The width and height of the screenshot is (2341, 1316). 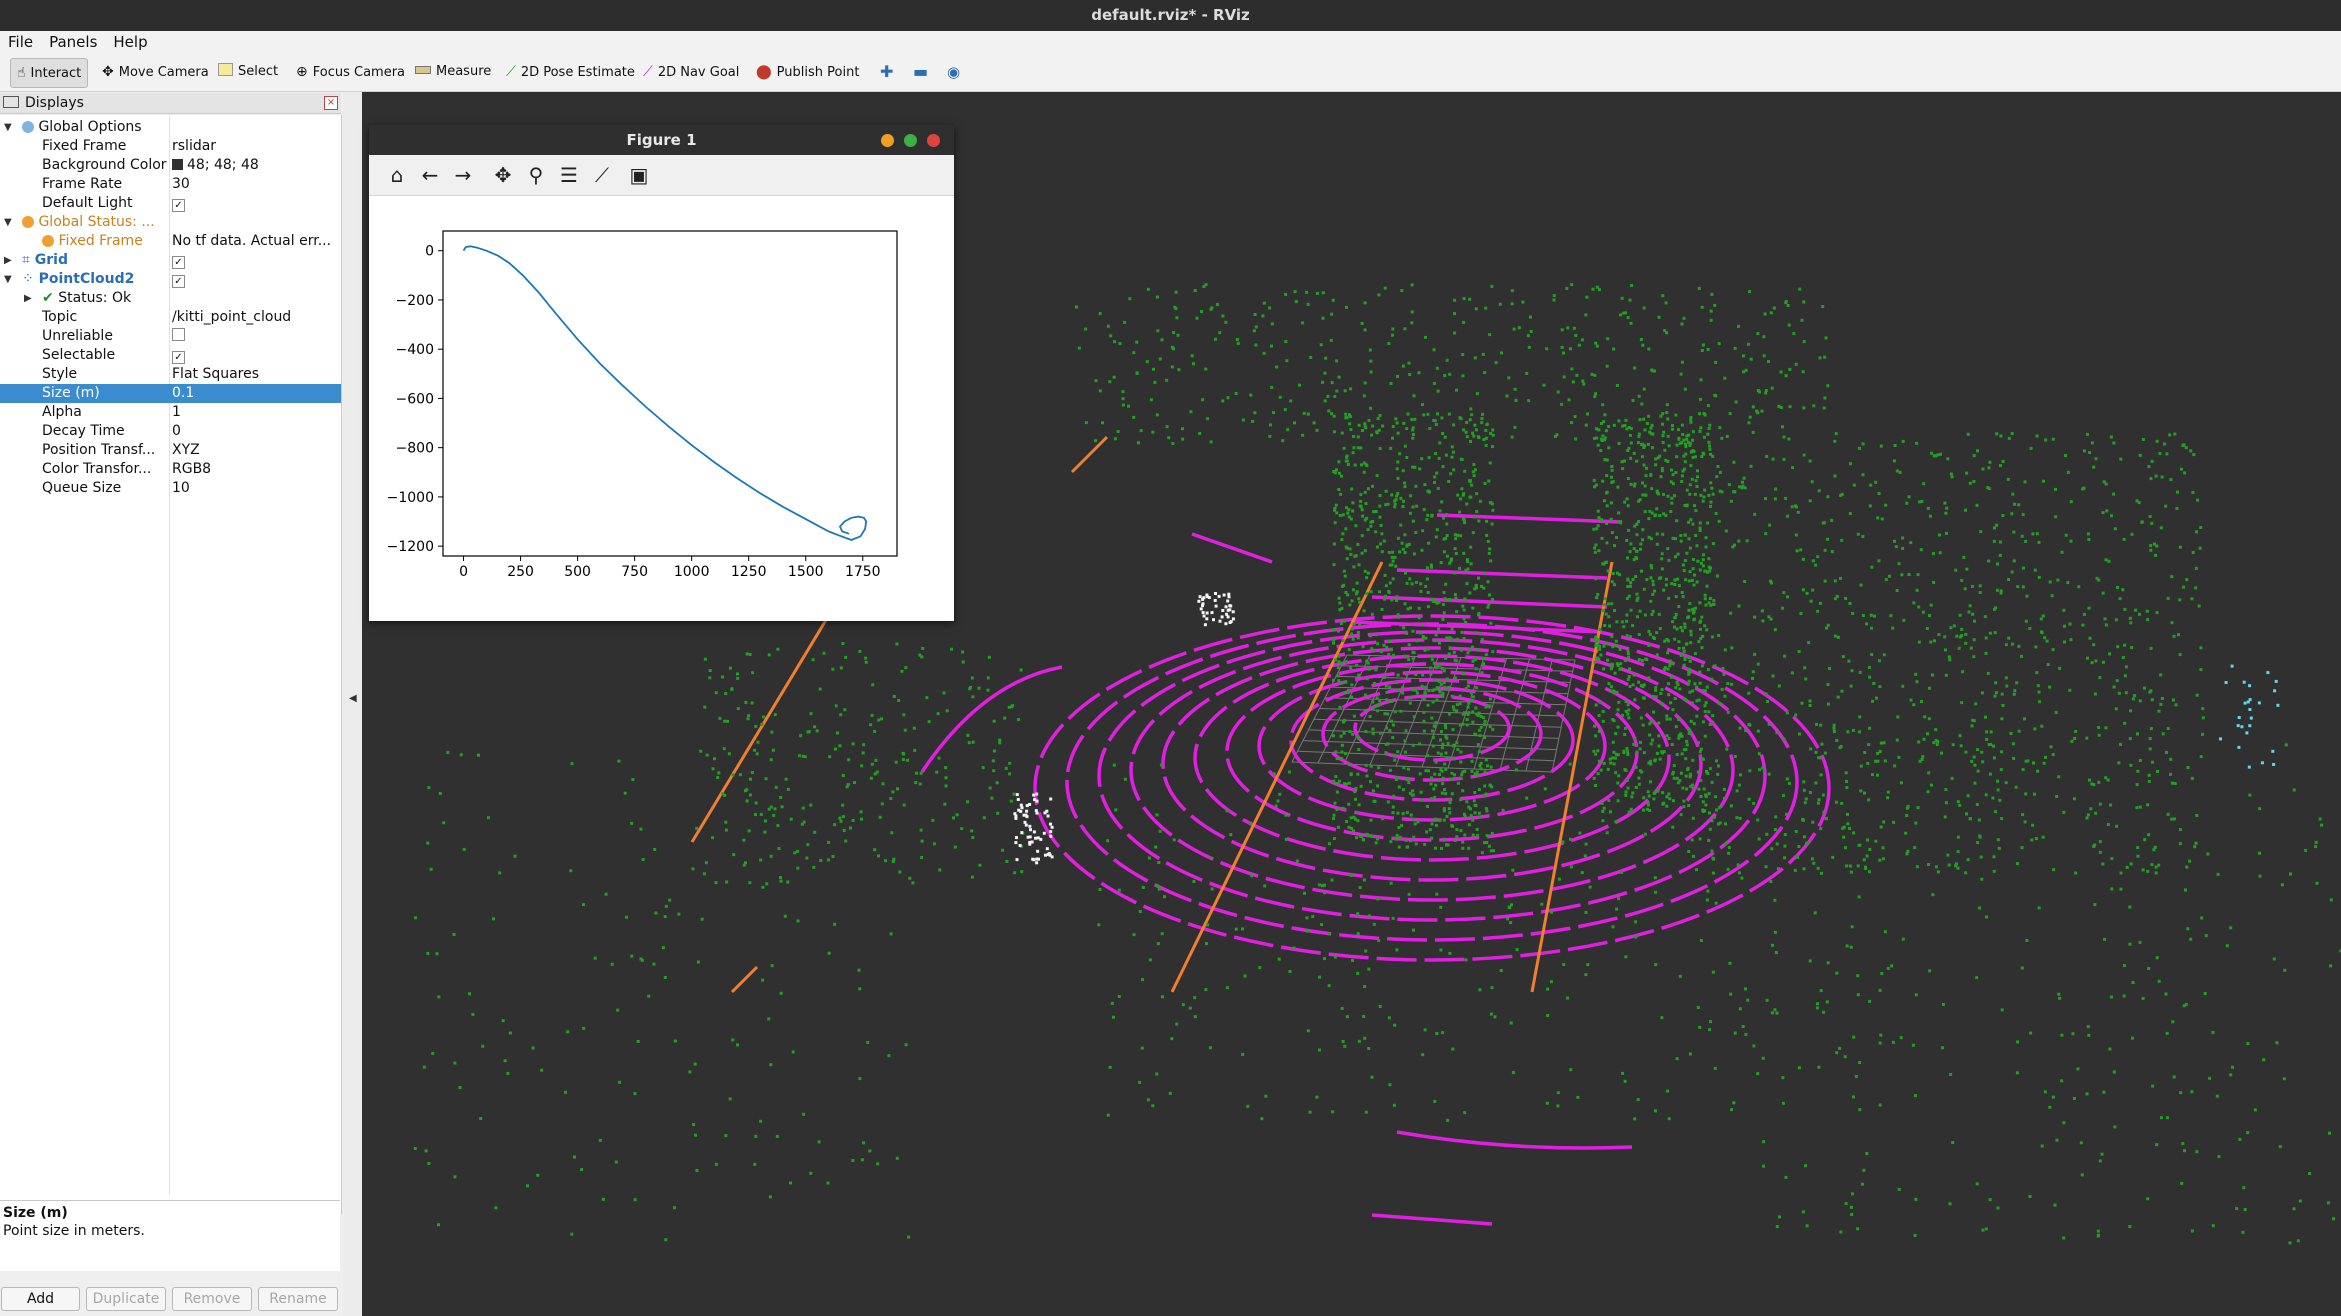 I want to click on forward-arrow-icon: →, so click(x=463, y=175).